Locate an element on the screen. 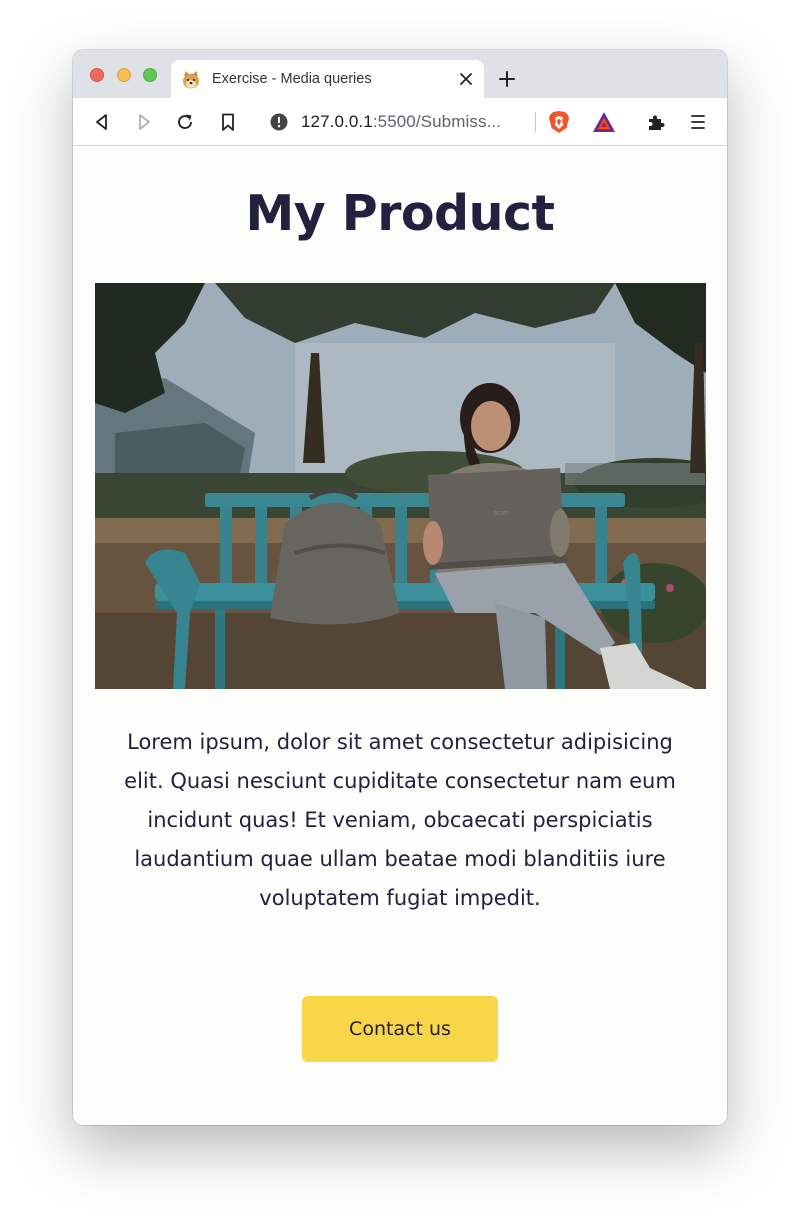  tab-exercise: Exercise - Media queries is located at coordinates (327, 79).